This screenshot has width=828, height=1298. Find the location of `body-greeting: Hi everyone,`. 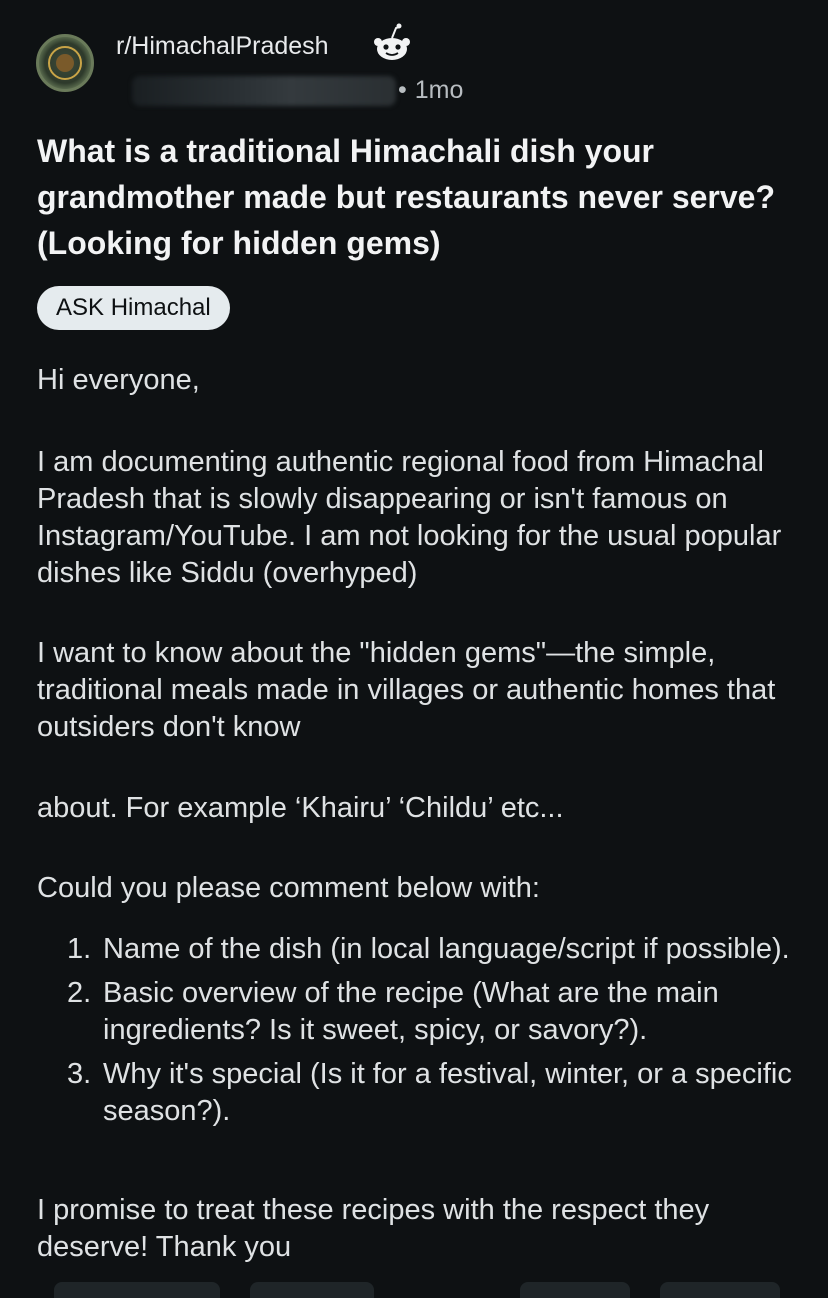

body-greeting: Hi everyone, is located at coordinates (118, 380).